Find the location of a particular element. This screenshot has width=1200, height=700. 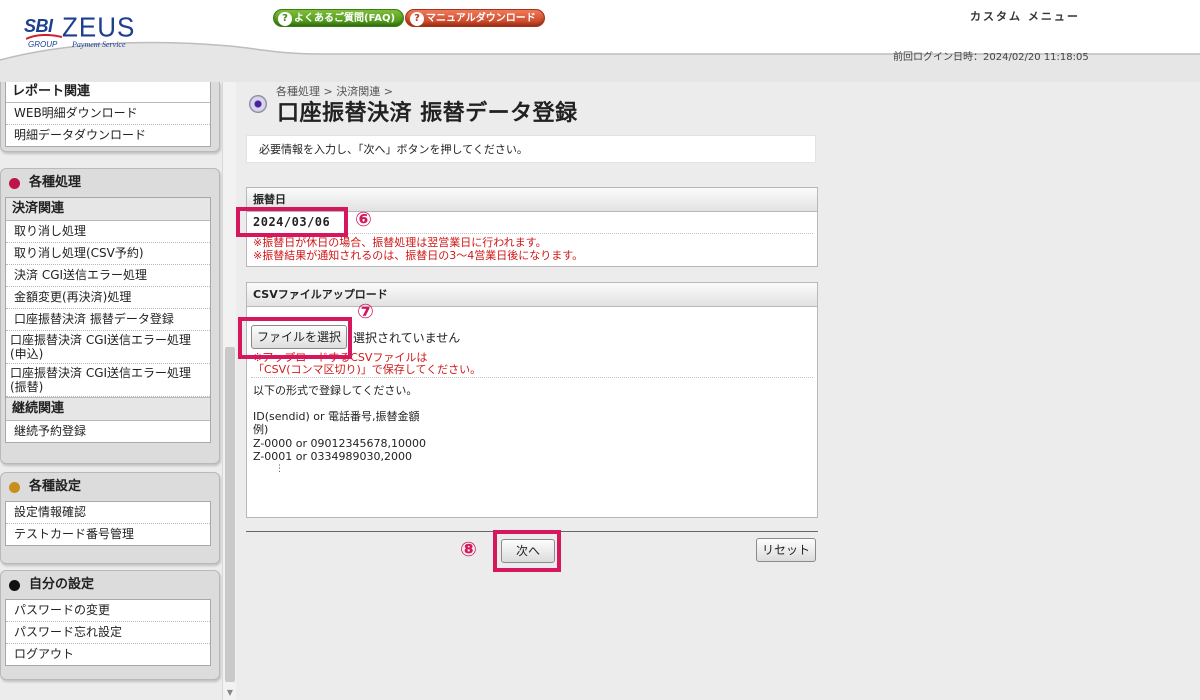

report-panel: レポート関連 WEB明細ダウンロード 明細データダウンロード is located at coordinates (110, 117).